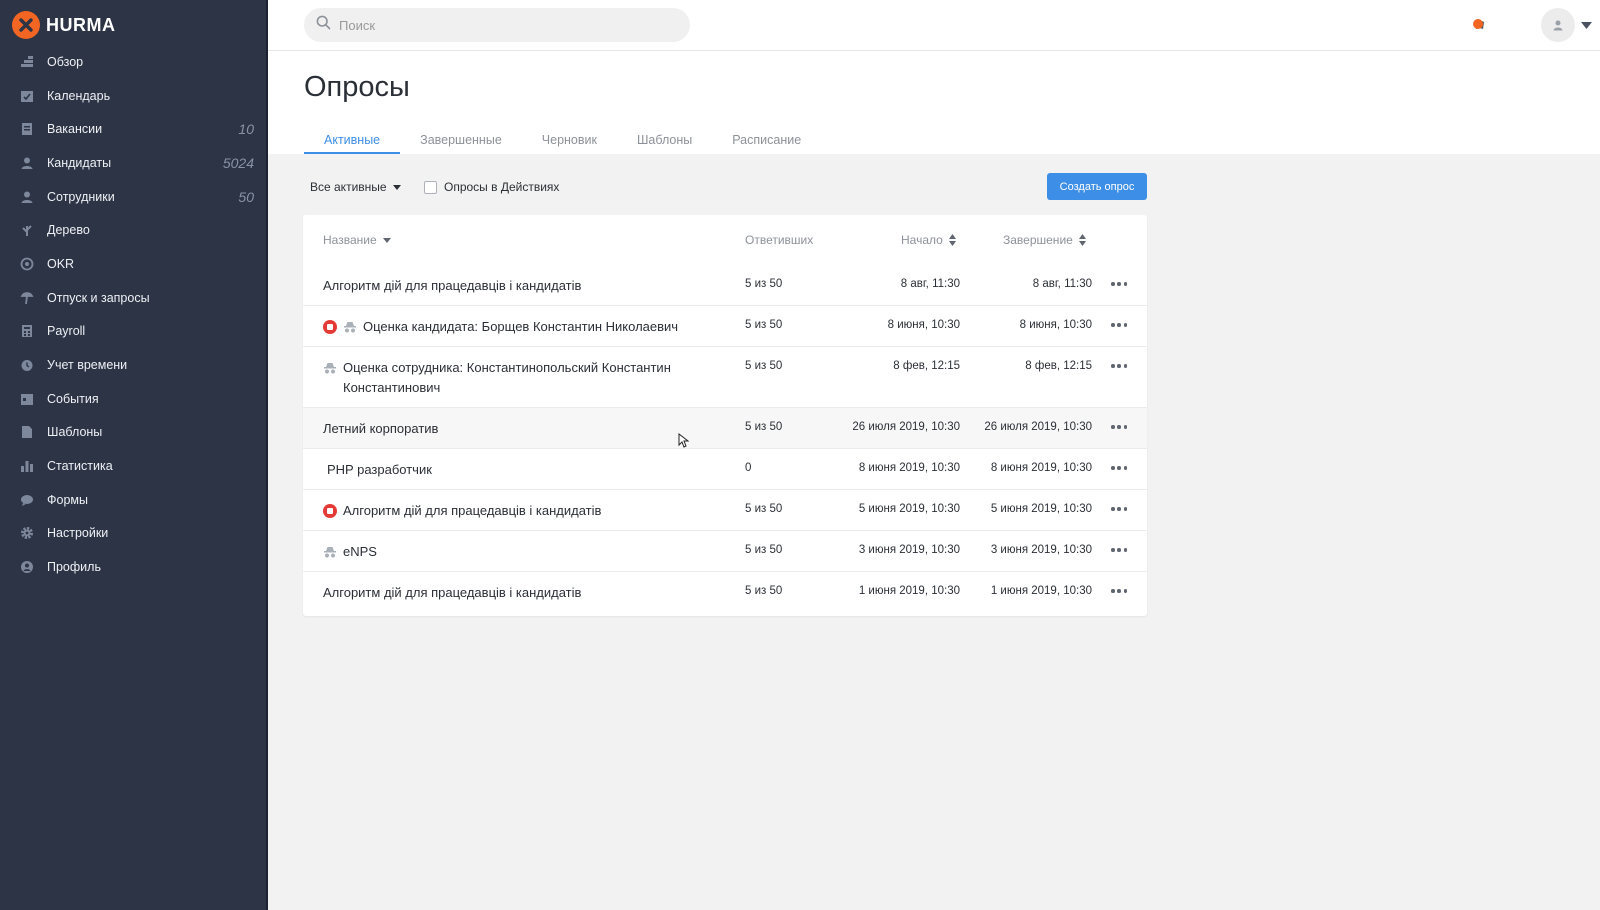 The width and height of the screenshot is (1600, 910). I want to click on sidebar-item-payroll: Payroll, so click(133, 332).